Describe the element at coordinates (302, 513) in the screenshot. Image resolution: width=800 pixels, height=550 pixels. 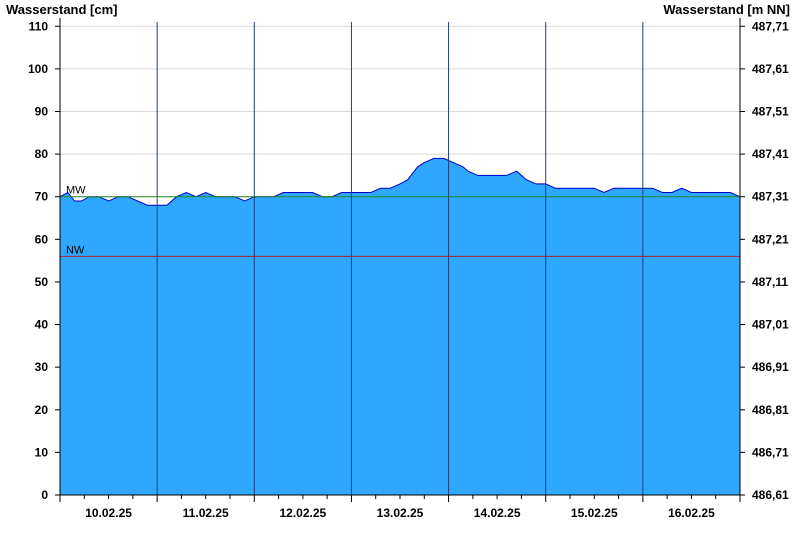
I see `x-tick-label: 12.02.25` at that location.